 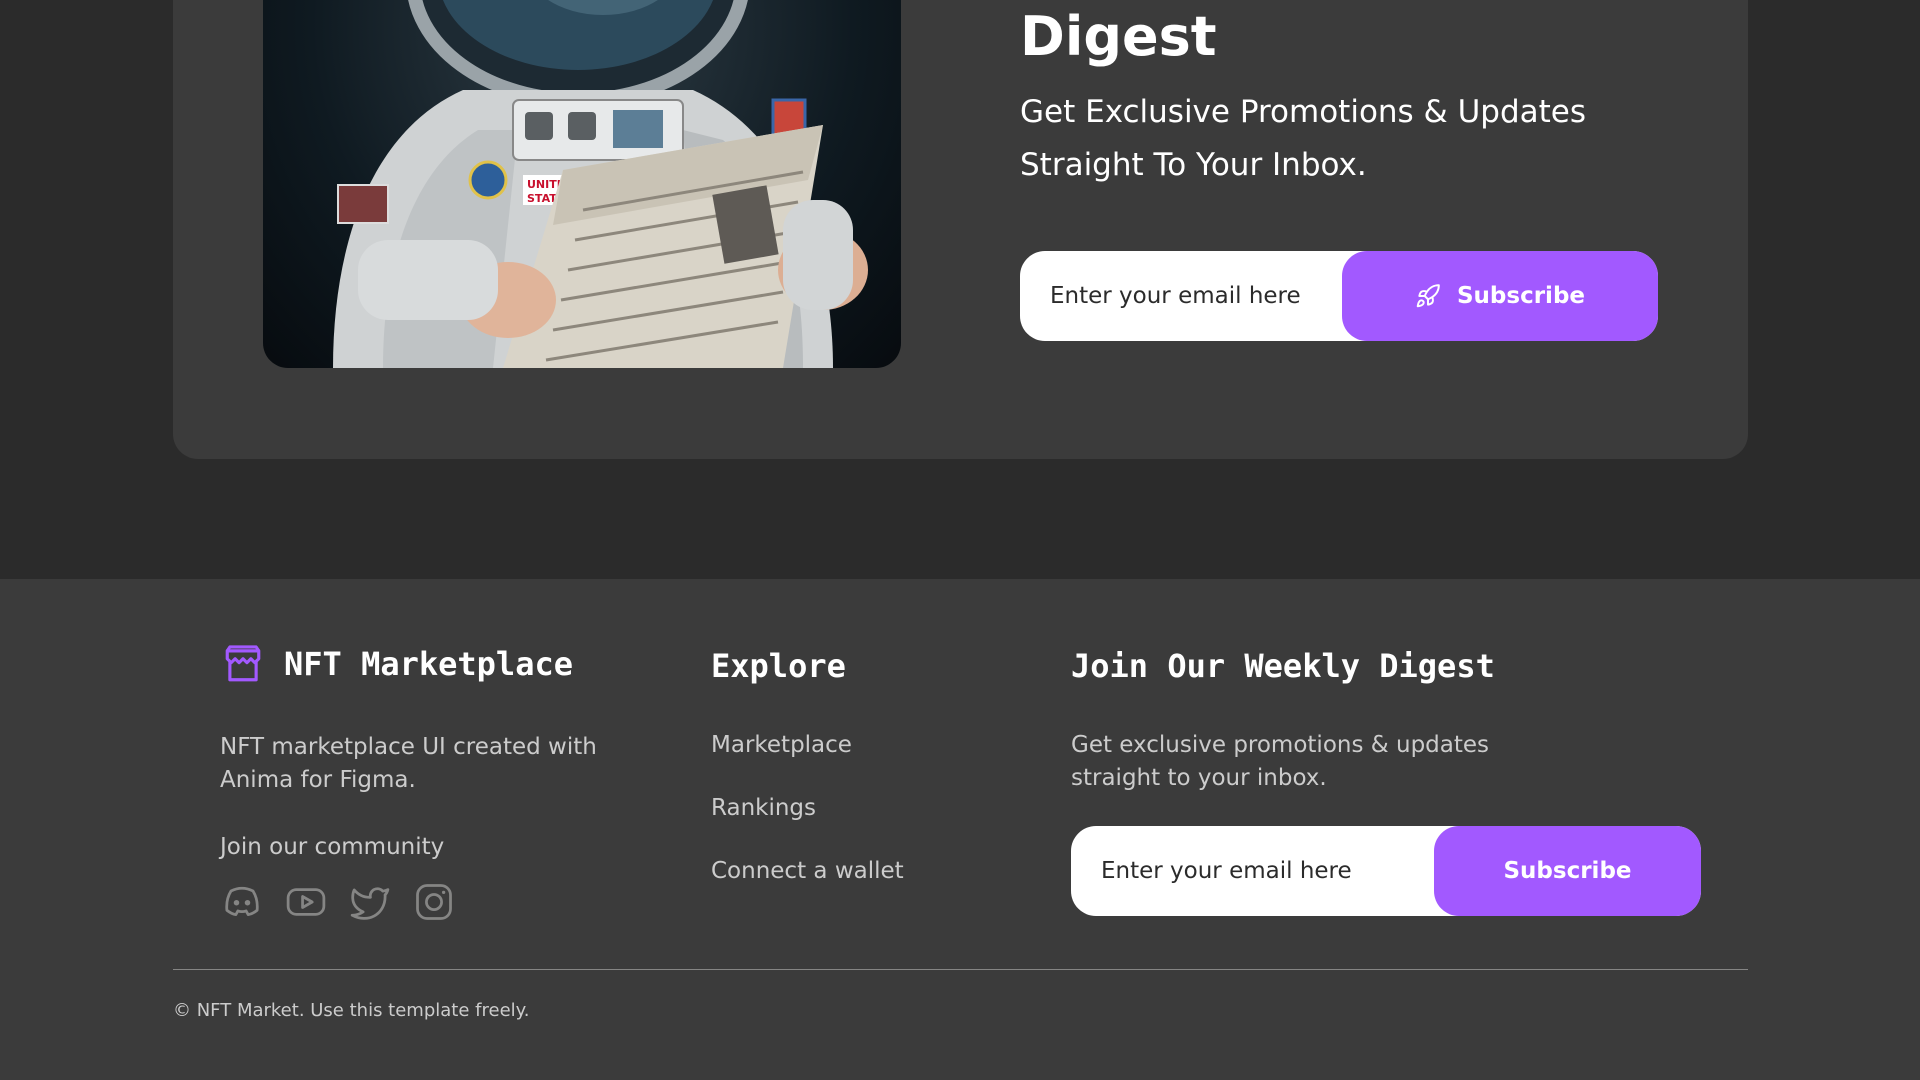 I want to click on community-label: Join our community, so click(x=332, y=847).